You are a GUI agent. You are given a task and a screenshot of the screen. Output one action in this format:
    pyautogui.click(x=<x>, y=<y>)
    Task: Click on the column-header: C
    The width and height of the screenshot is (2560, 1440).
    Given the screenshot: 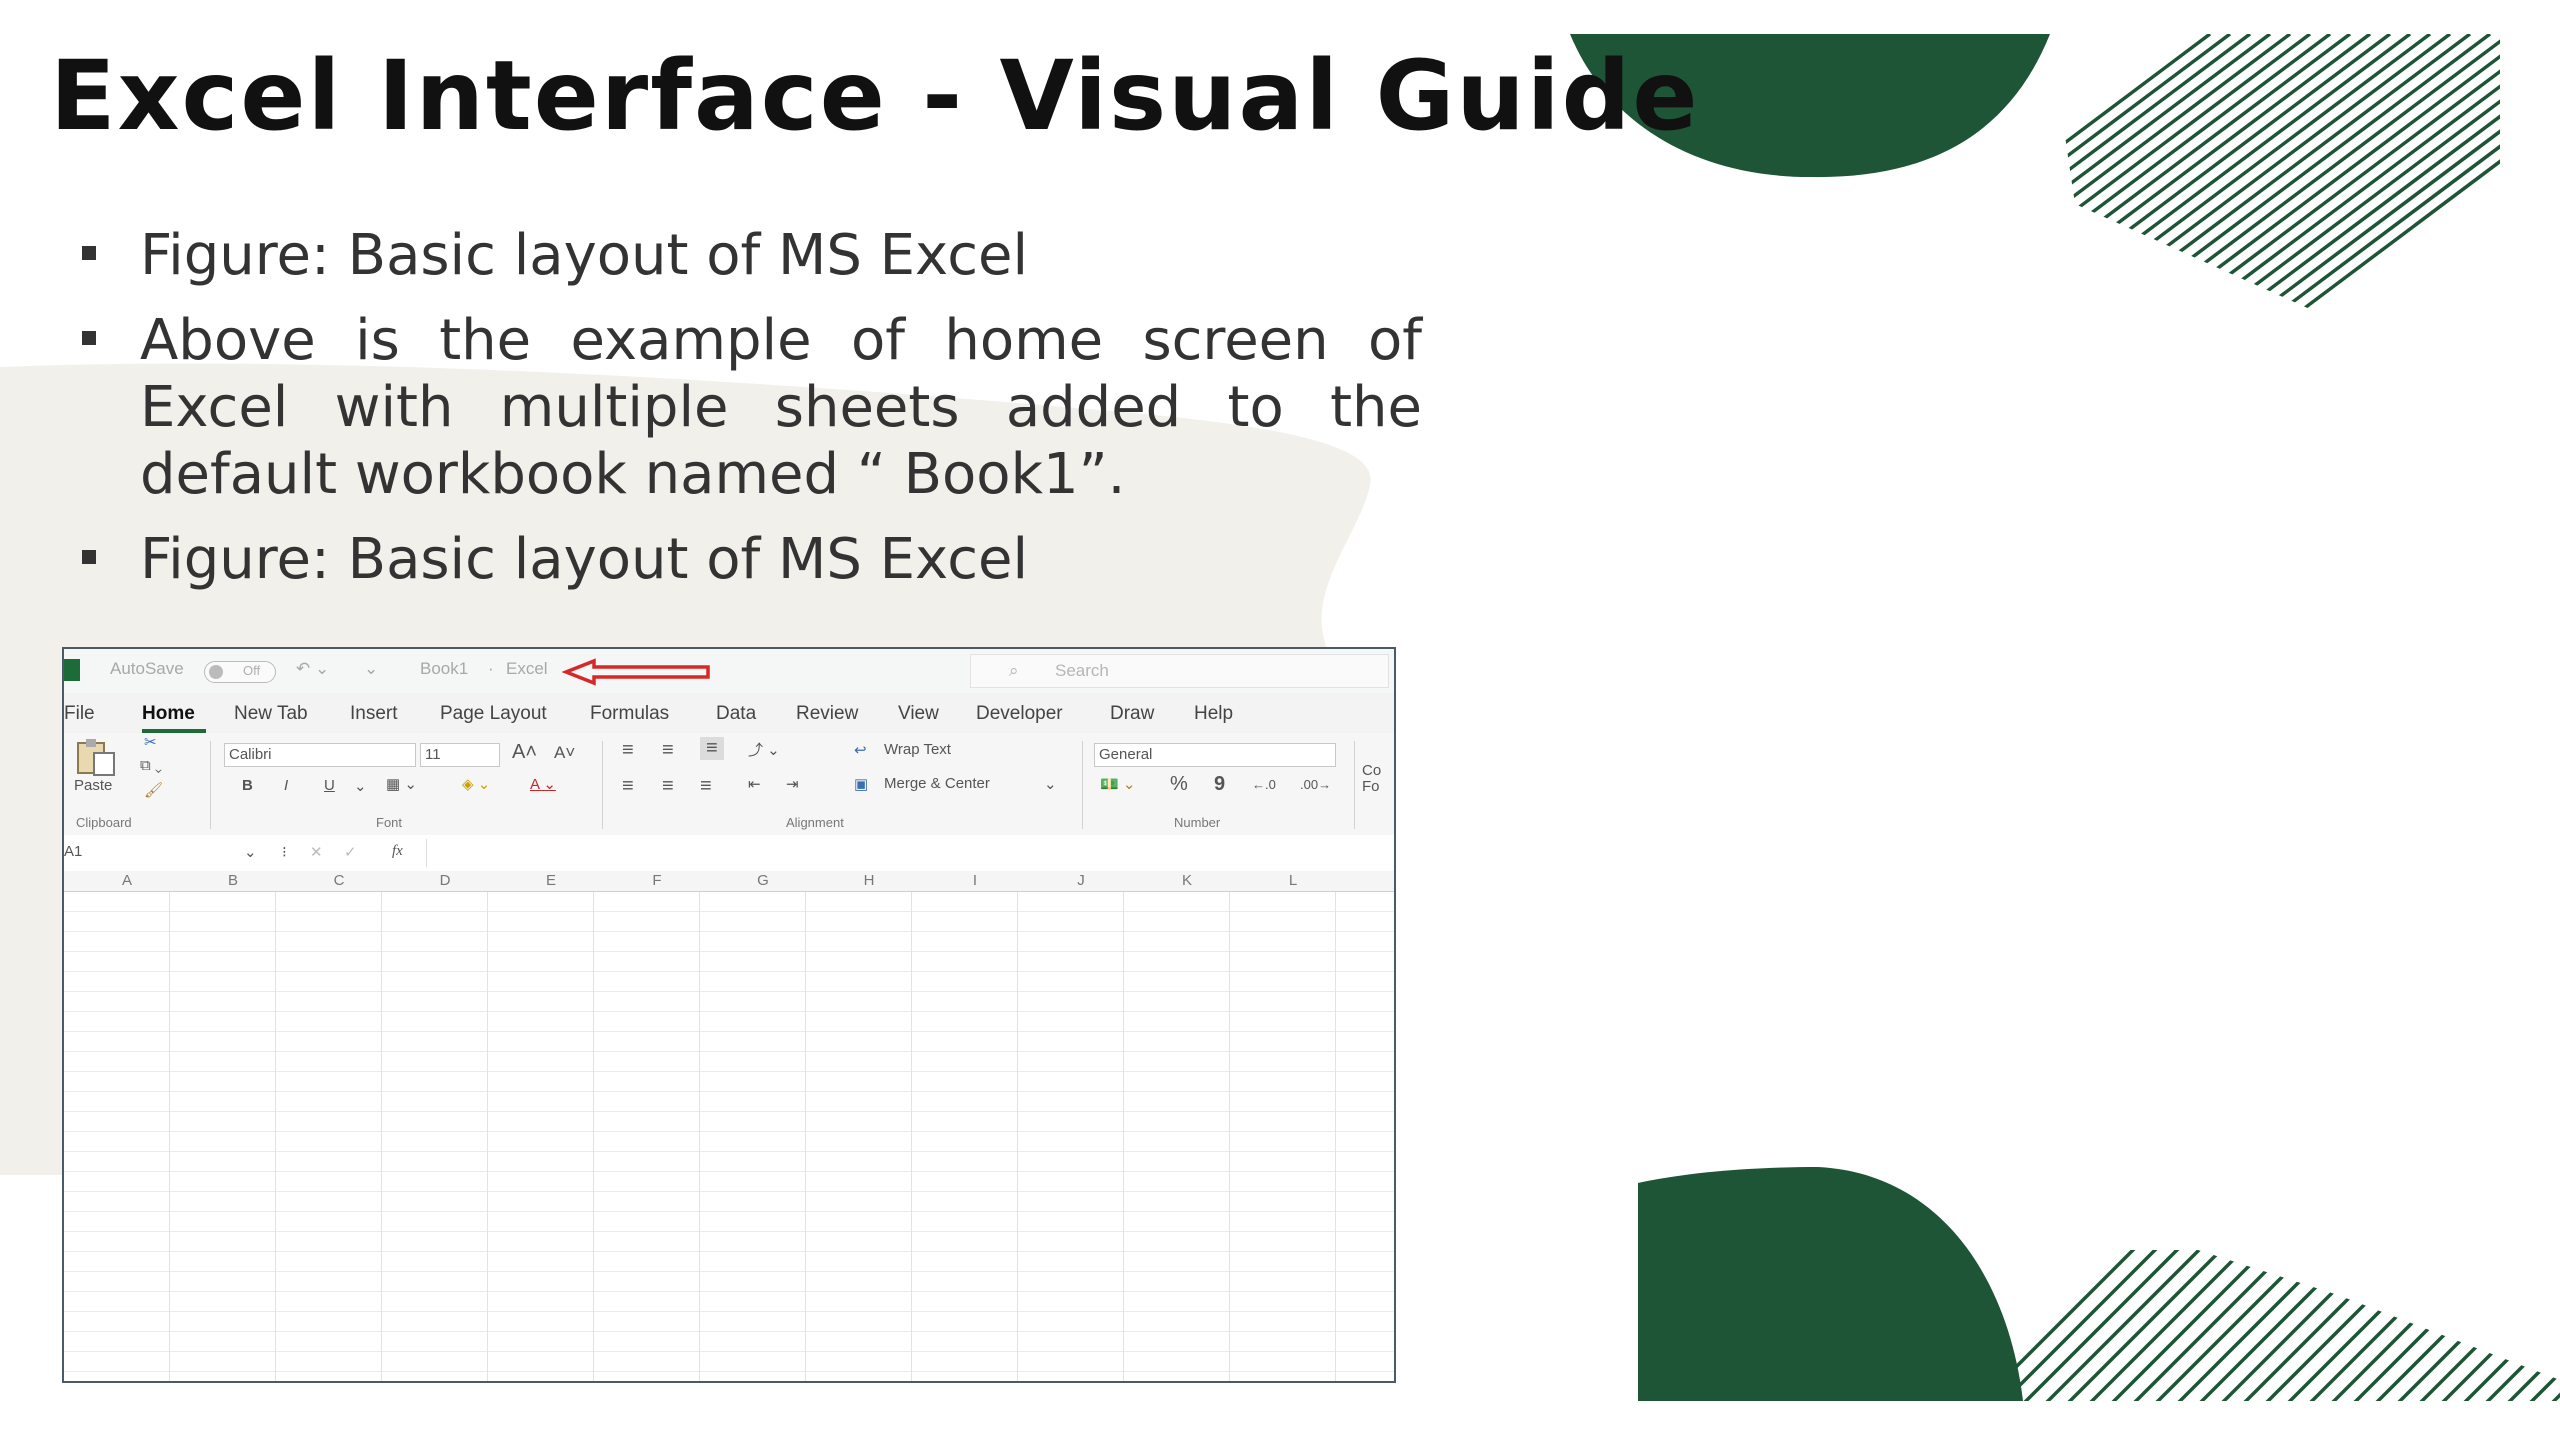 What is the action you would take?
    pyautogui.click(x=339, y=880)
    